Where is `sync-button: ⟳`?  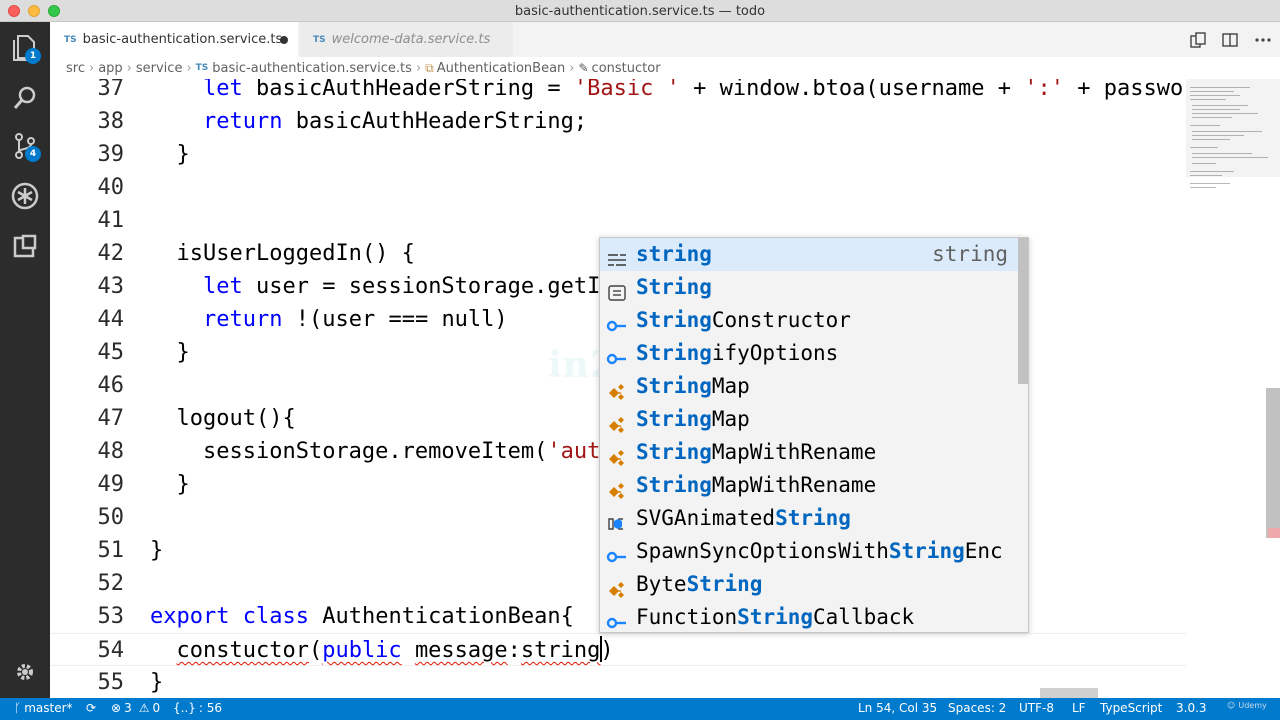 sync-button: ⟳ is located at coordinates (91, 708).